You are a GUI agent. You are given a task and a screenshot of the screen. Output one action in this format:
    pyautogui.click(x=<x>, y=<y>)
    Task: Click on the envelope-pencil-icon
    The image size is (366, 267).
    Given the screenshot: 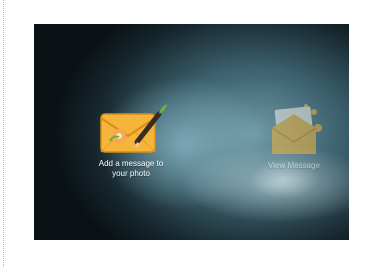 What is the action you would take?
    pyautogui.click(x=133, y=128)
    